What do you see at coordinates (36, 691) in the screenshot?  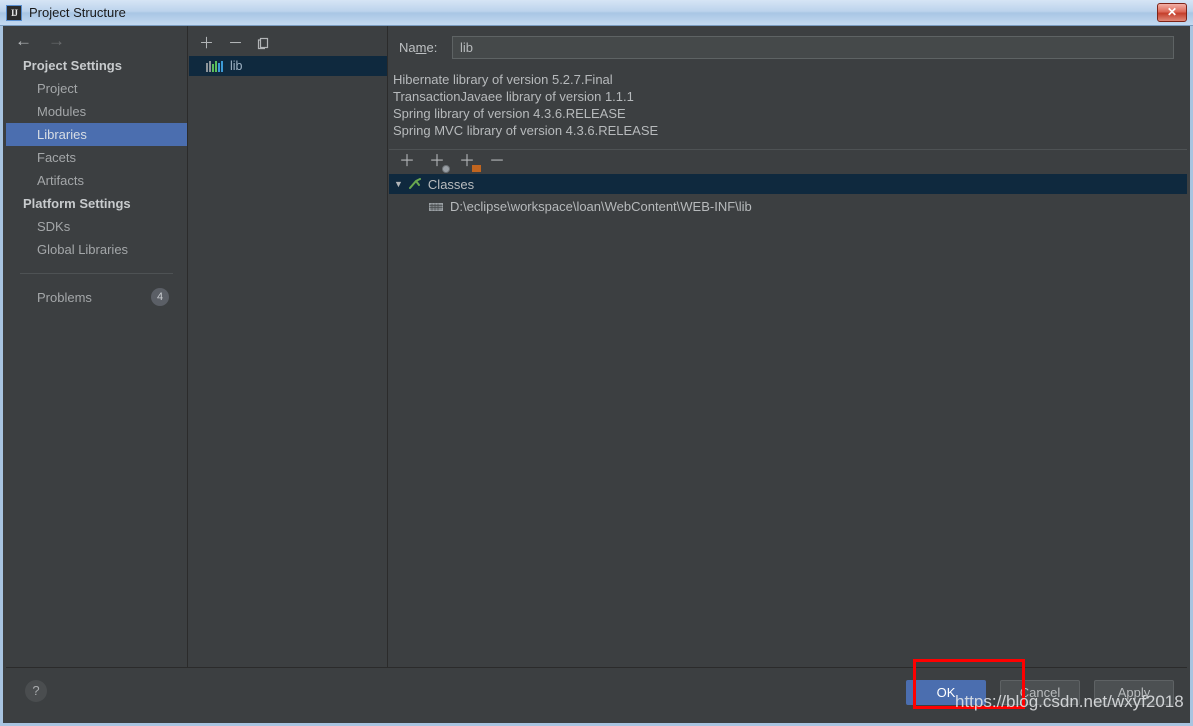 I see `help-icon: ?` at bounding box center [36, 691].